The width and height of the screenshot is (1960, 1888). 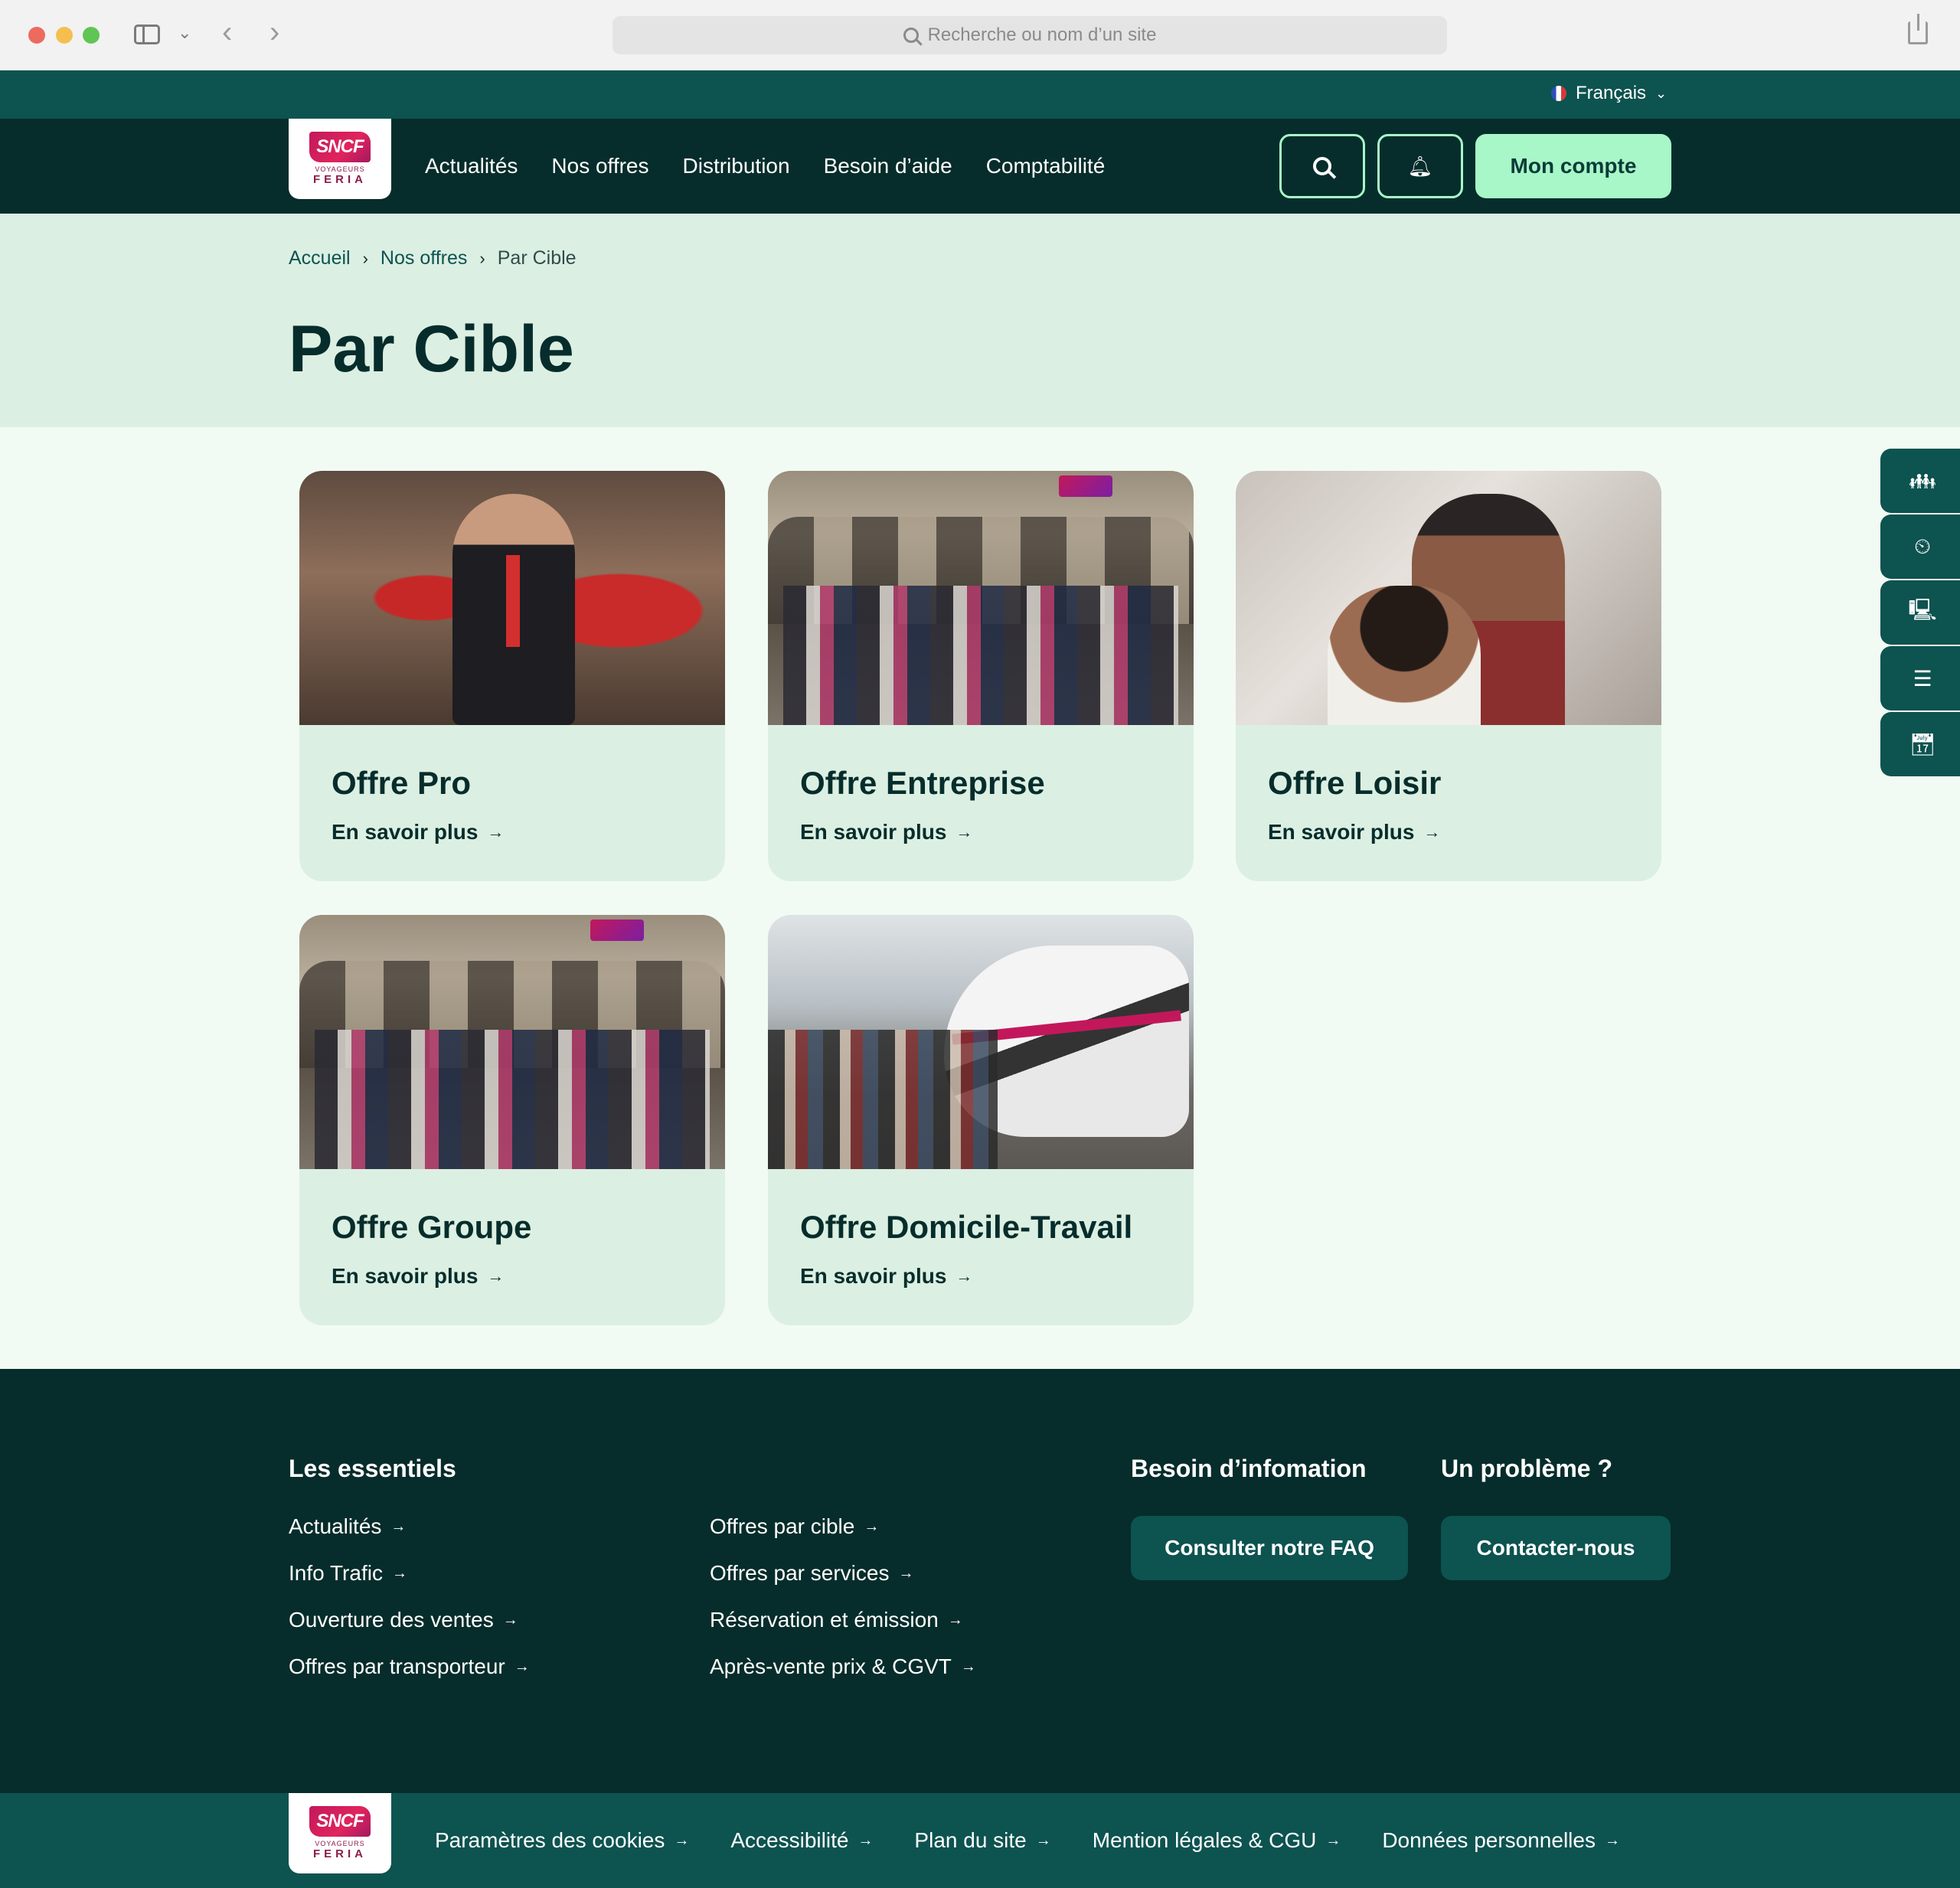 What do you see at coordinates (1249, 1468) in the screenshot?
I see `footer-info-title: Besoin d’infomation` at bounding box center [1249, 1468].